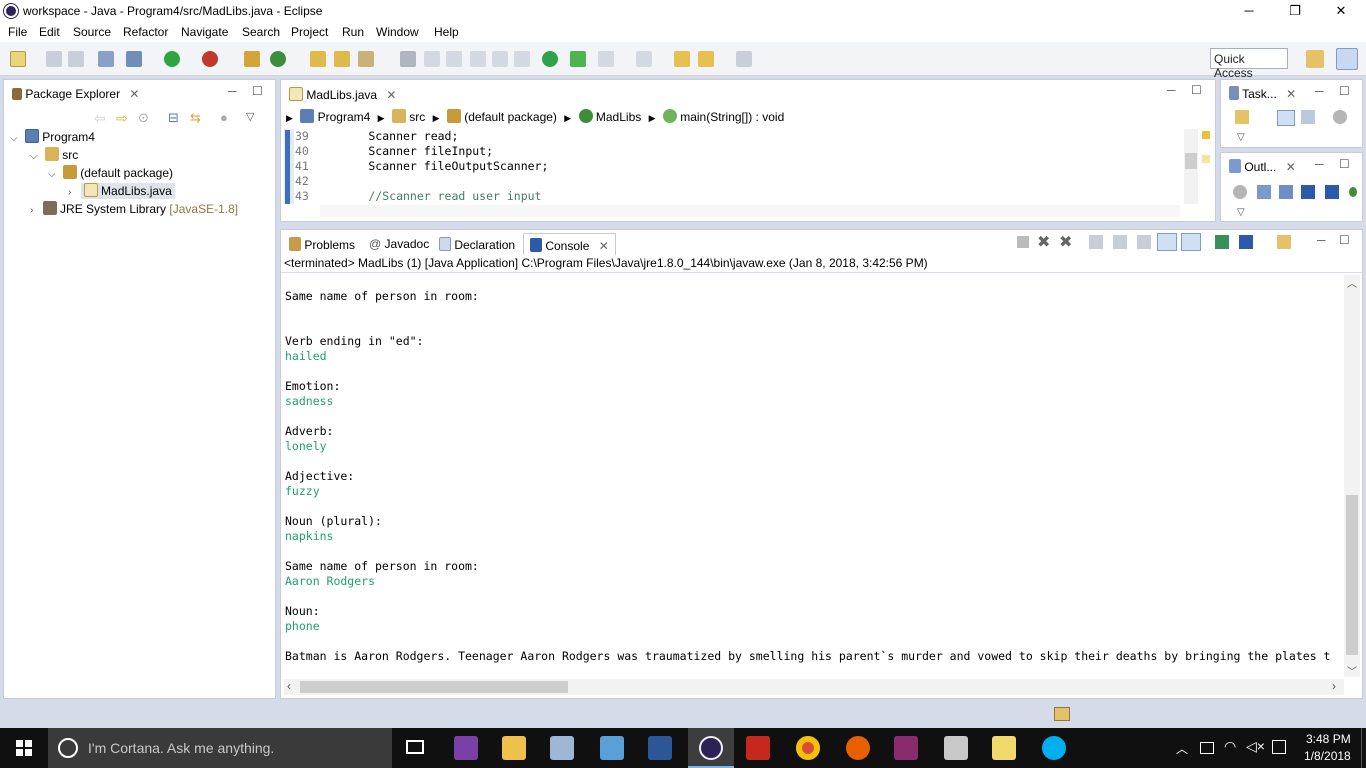 This screenshot has width=1366, height=768. I want to click on open-console-icon, so click(1284, 242).